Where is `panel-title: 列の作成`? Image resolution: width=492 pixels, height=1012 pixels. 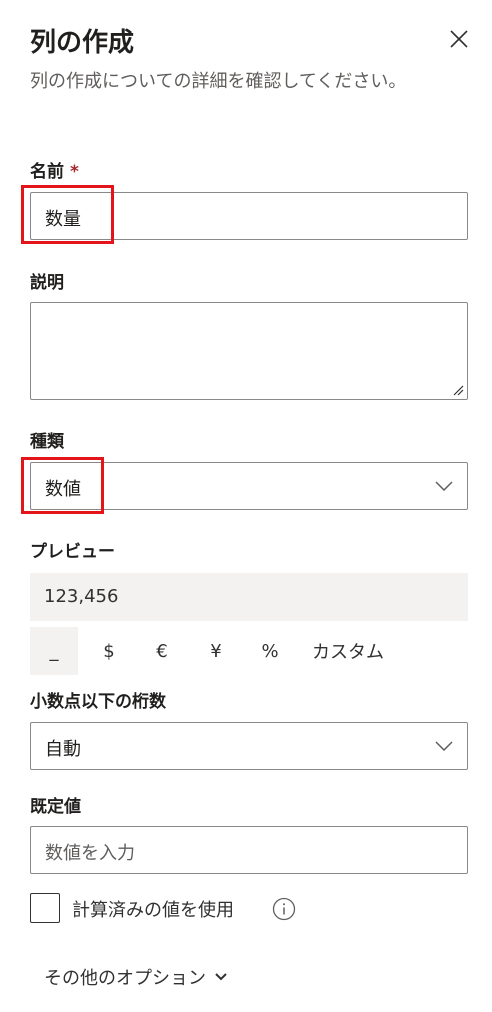 panel-title: 列の作成 is located at coordinates (82, 43).